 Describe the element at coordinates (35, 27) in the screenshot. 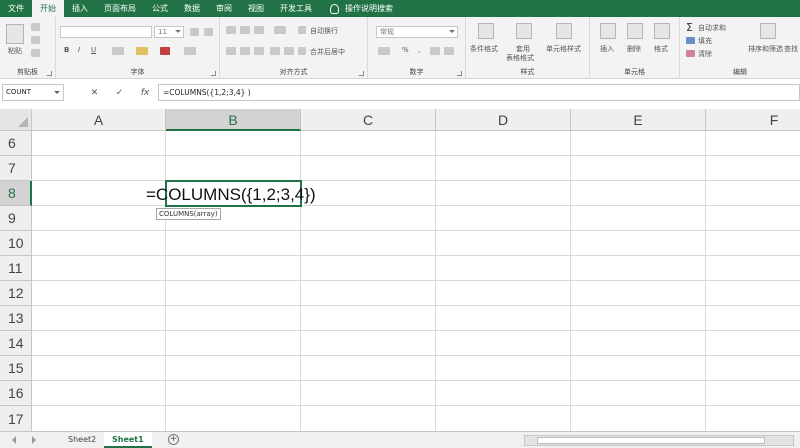

I see `cut-icon` at that location.